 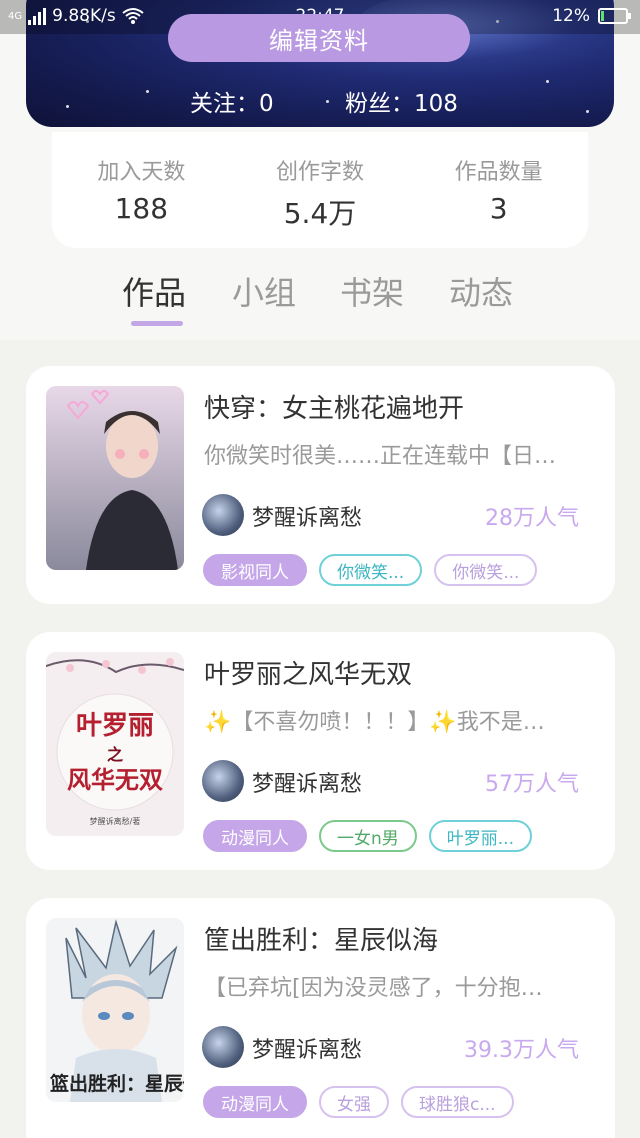 I want to click on svg-text: 之, so click(x=115, y=754).